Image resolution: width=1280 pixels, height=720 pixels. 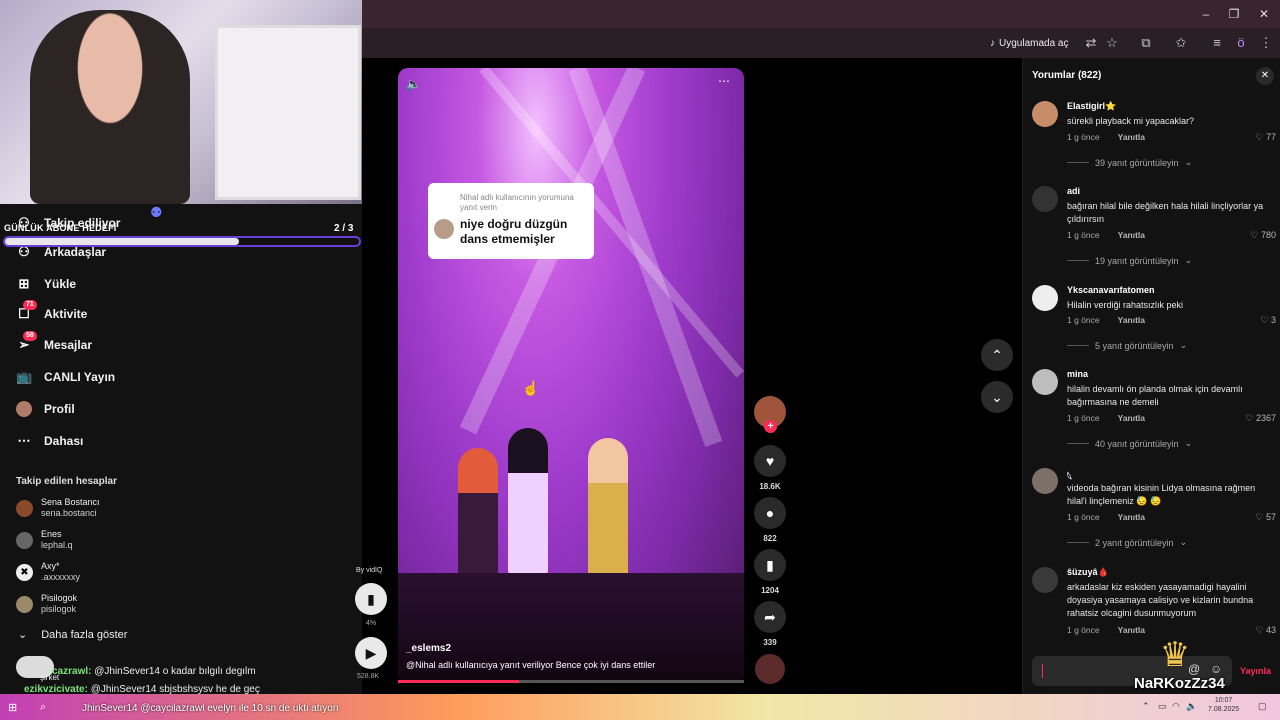 I want to click on comment-user: Elastigirl⭐, so click(x=1091, y=106).